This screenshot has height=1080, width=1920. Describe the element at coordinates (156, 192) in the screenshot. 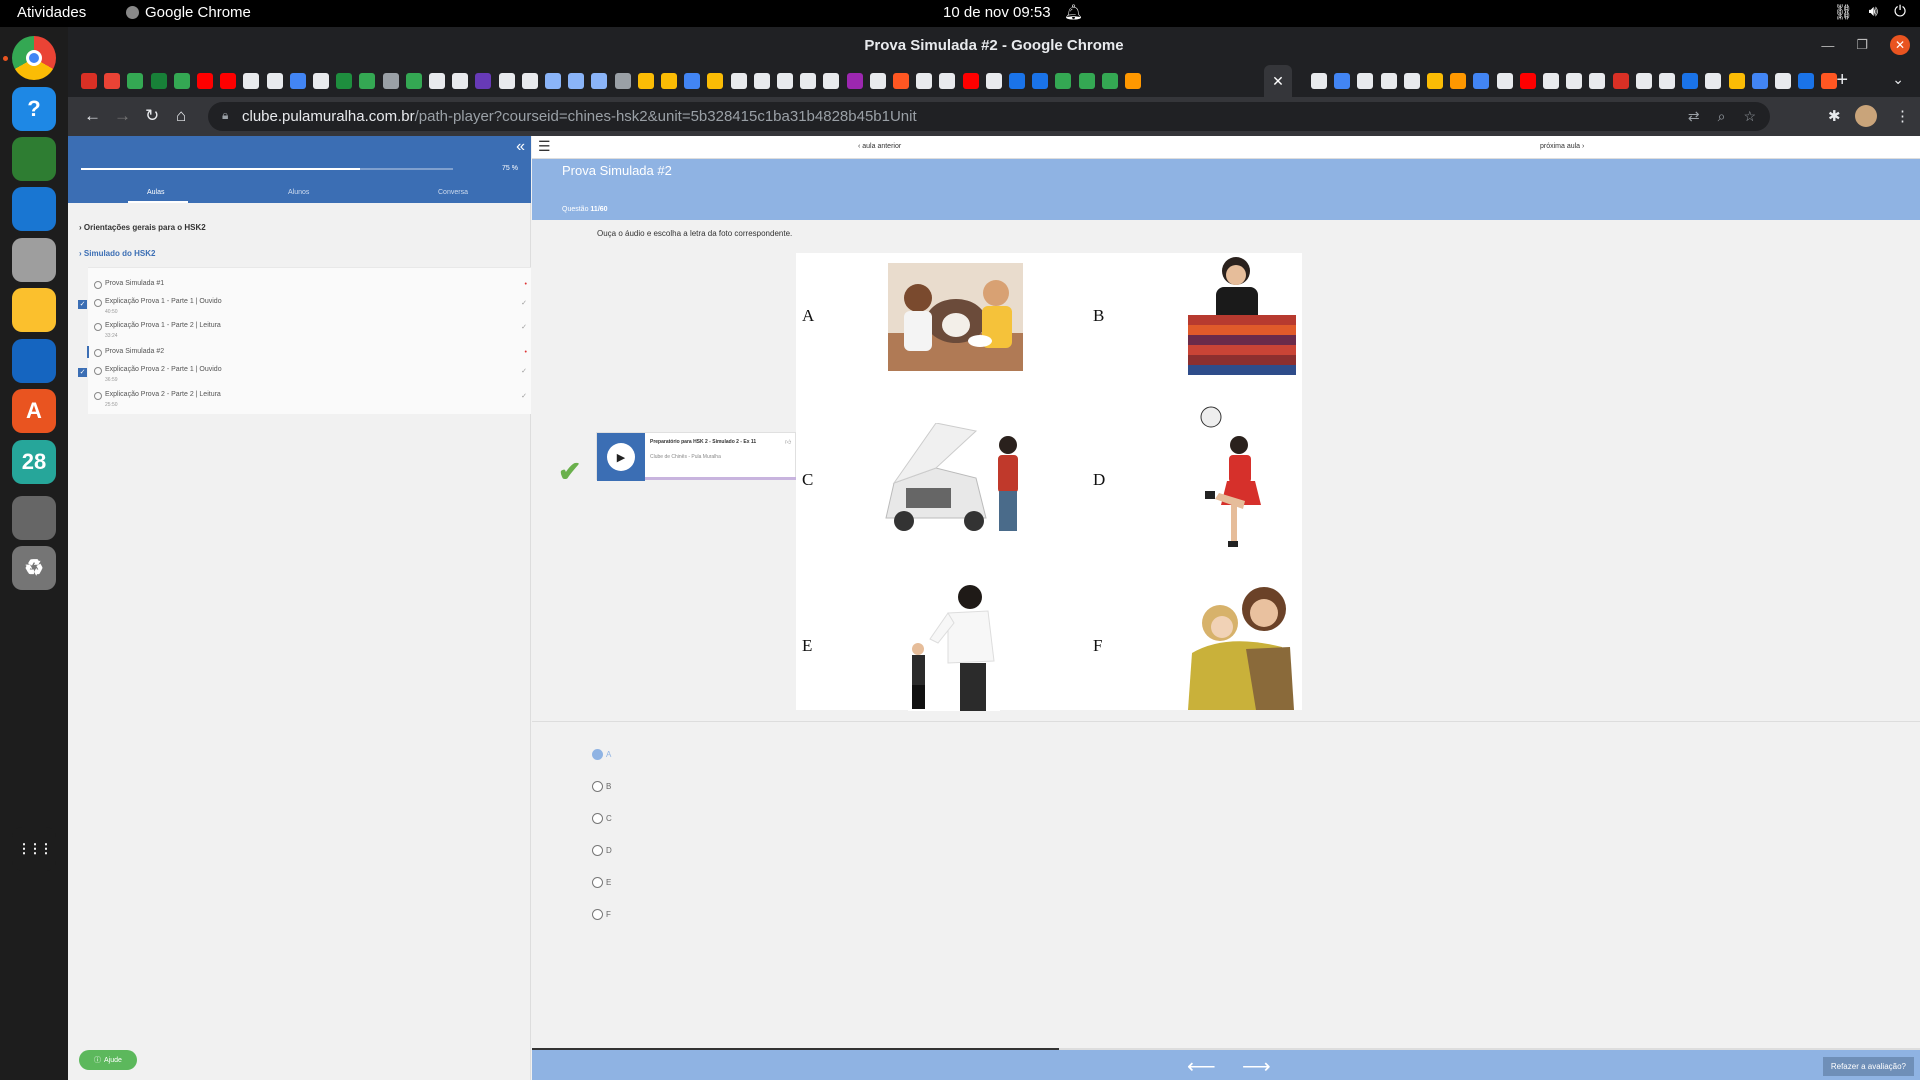

I see `tab-aulas: Aulas` at that location.